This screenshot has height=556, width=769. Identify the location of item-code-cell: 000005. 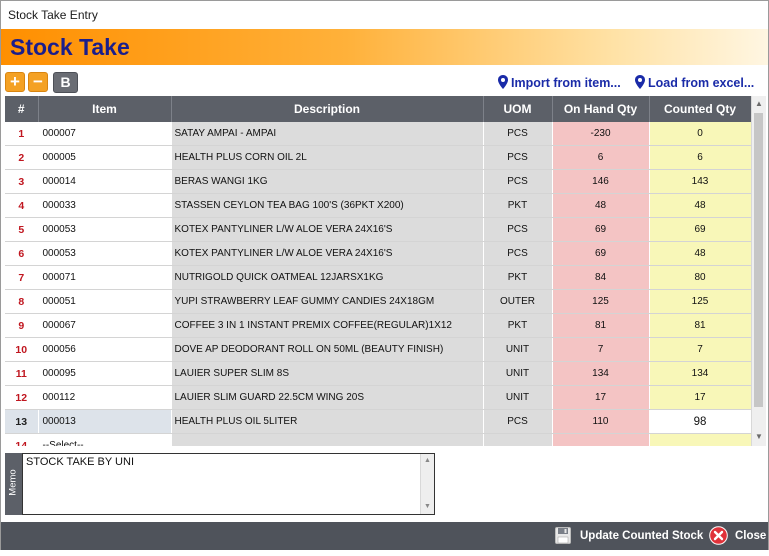
(105, 157).